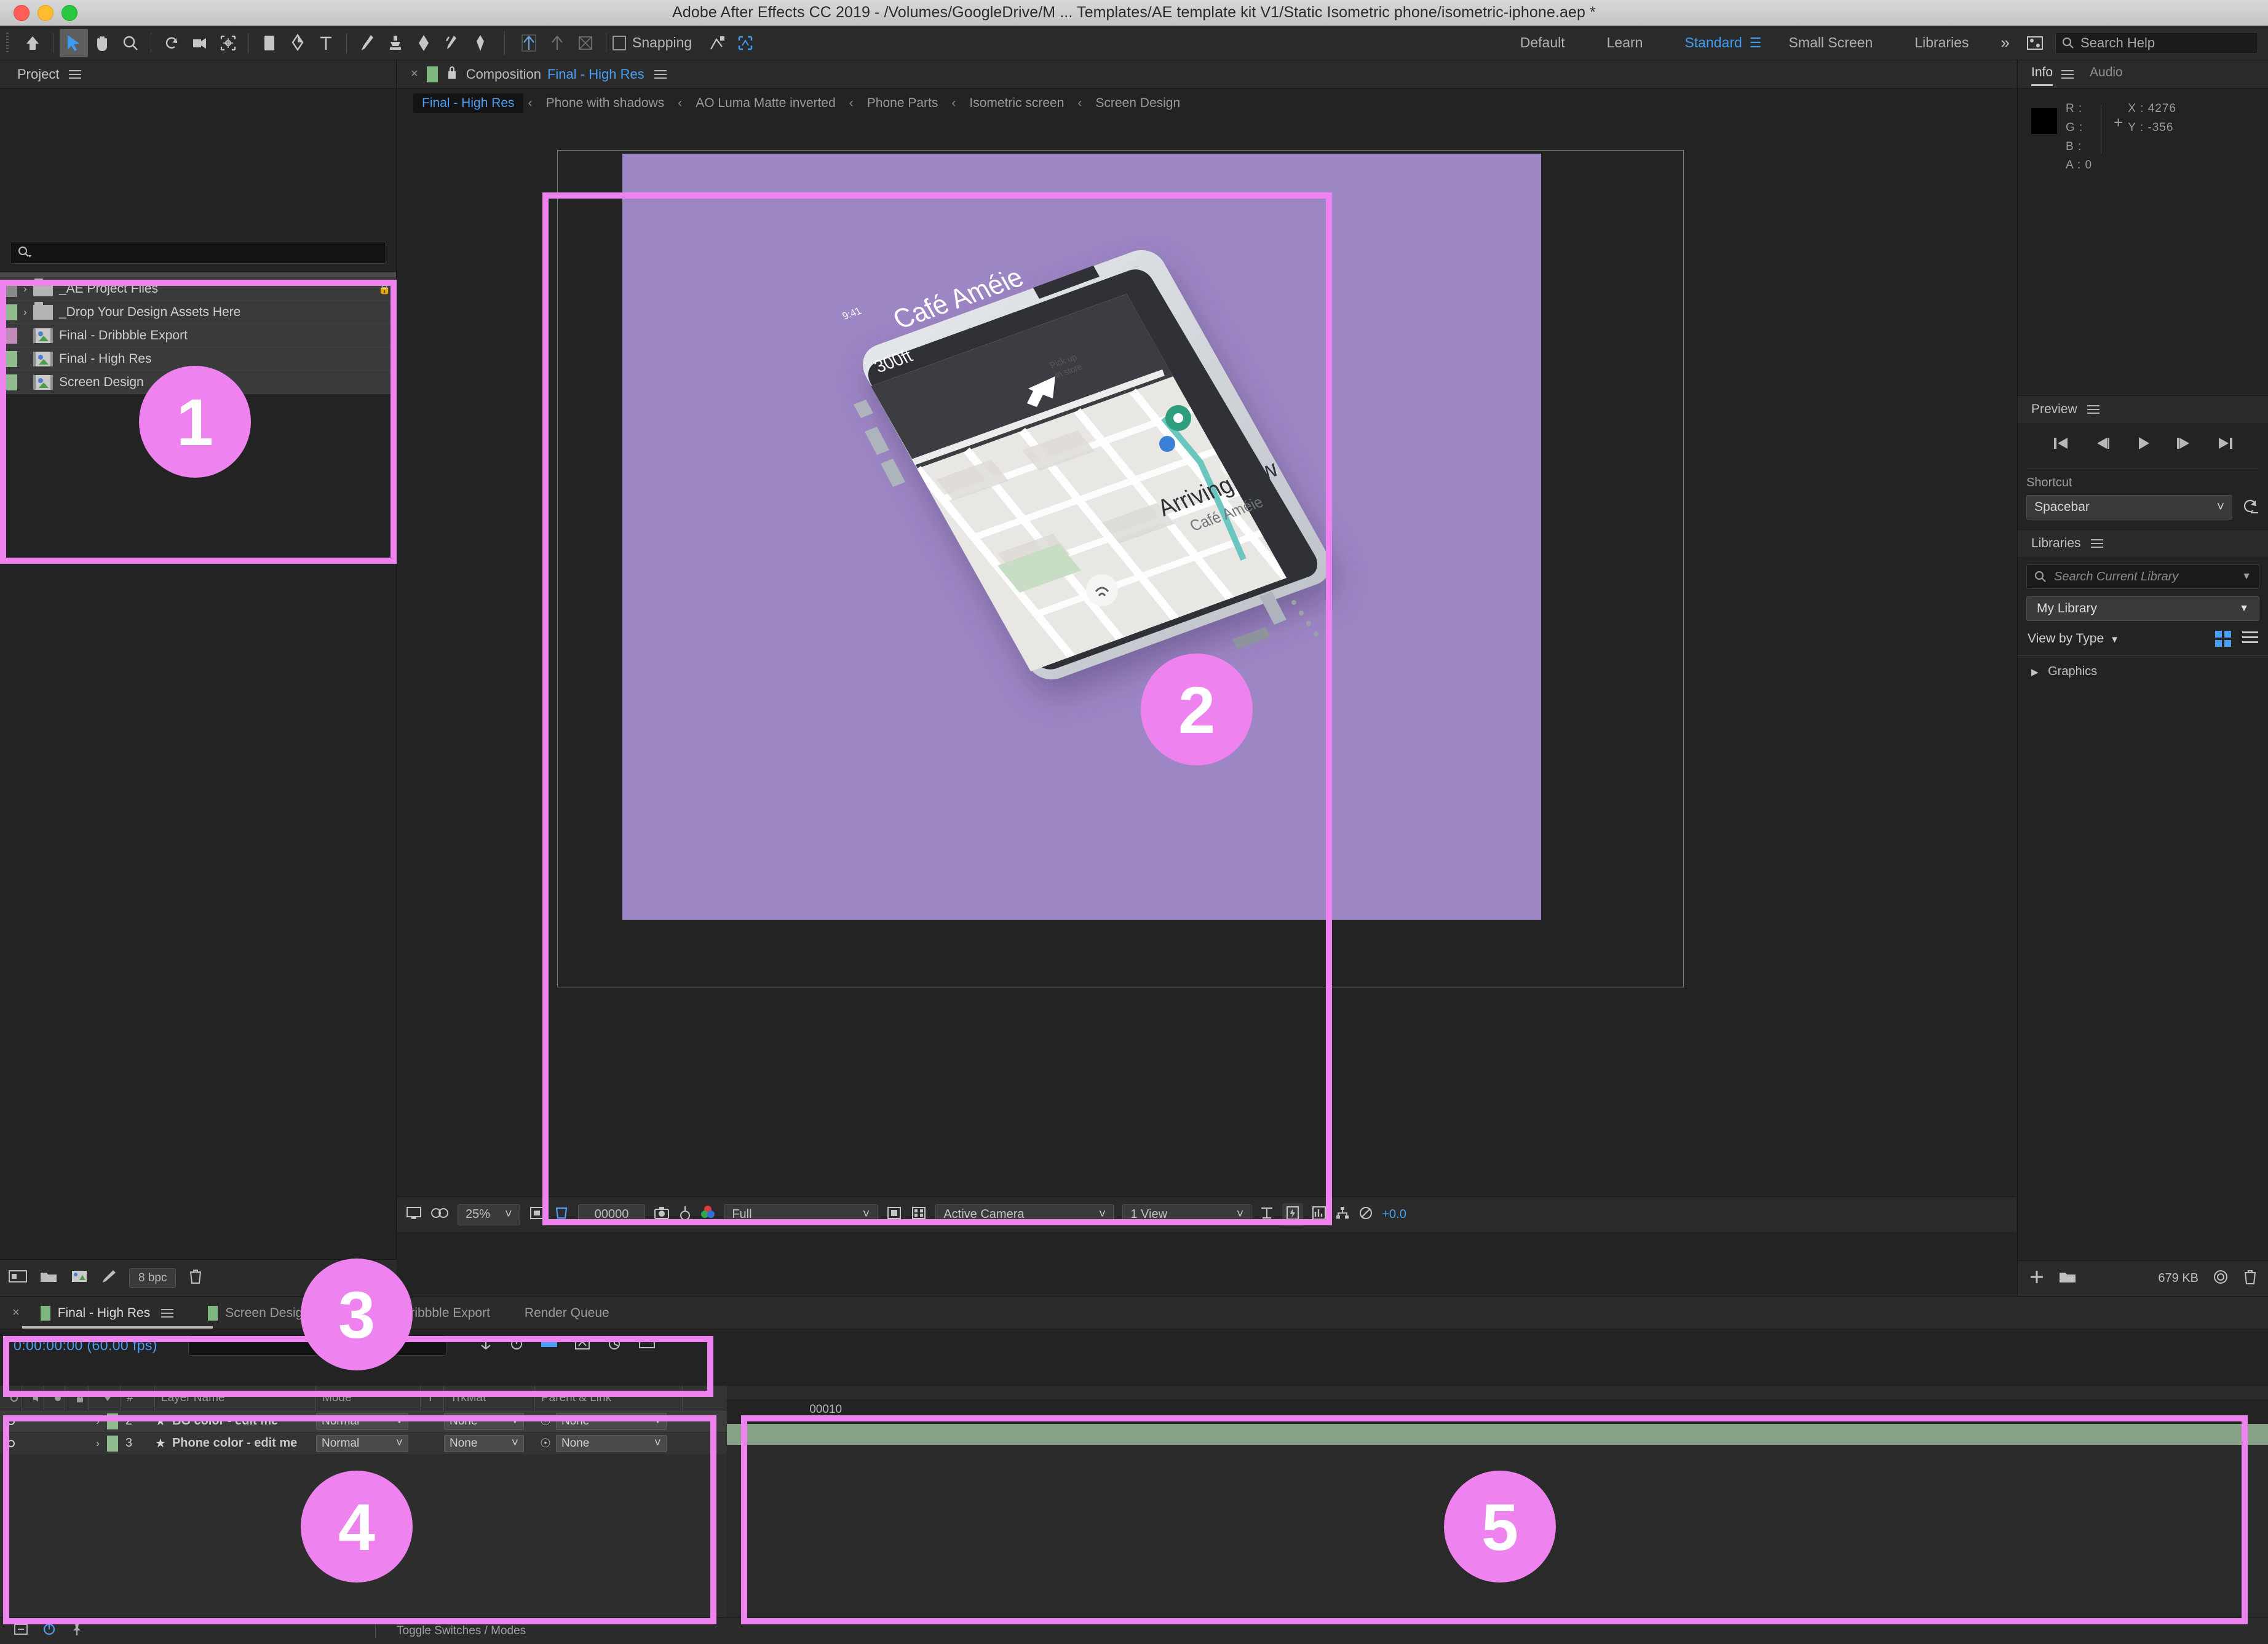  I want to click on play-button, so click(2143, 444).